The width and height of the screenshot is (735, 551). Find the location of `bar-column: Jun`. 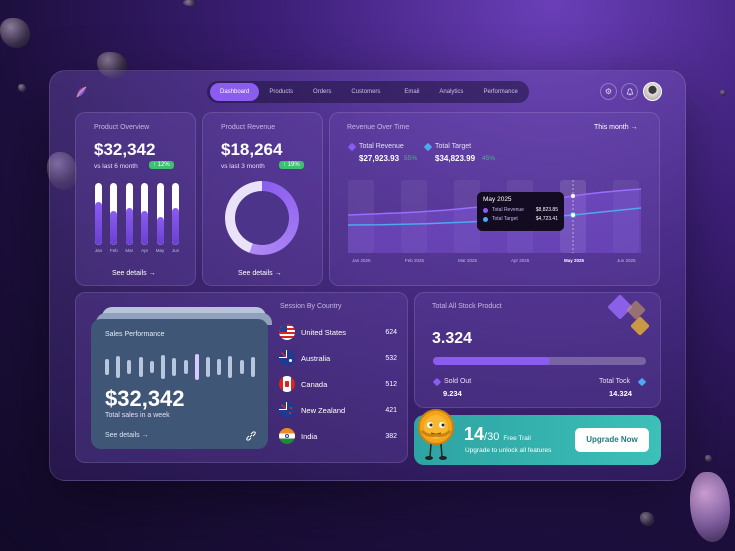

bar-column: Jun is located at coordinates (175, 218).